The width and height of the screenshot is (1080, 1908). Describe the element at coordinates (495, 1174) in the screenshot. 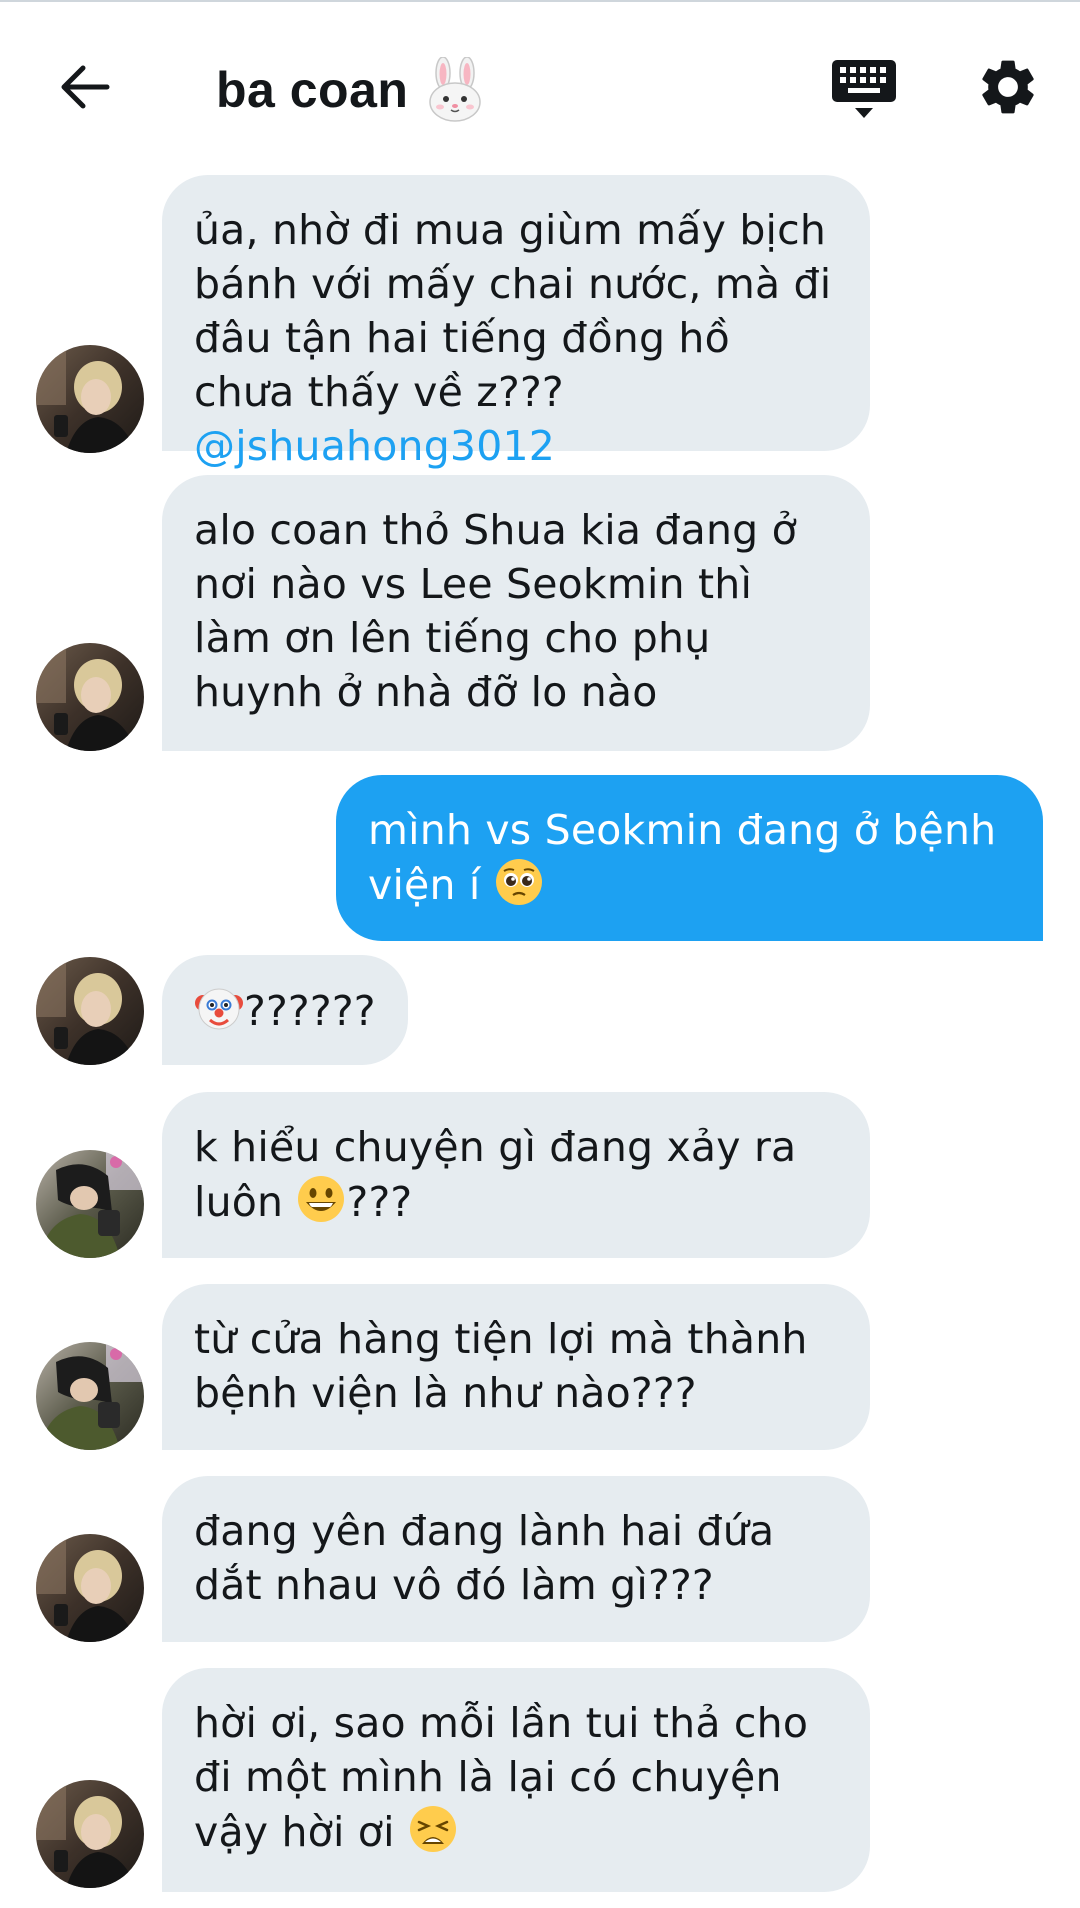

I see `message-text: k hiểu chuyện gì đang xảy ra luôn` at that location.